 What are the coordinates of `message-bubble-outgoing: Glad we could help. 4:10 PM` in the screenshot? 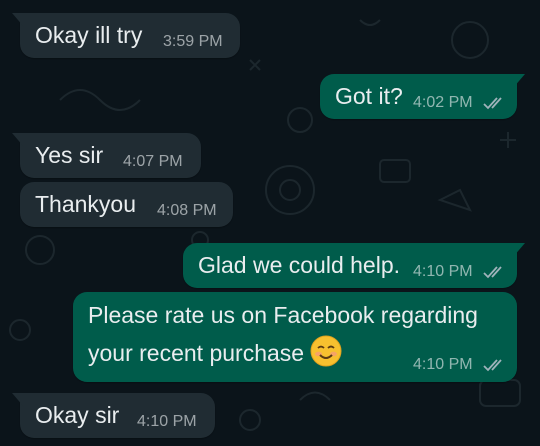 It's located at (354, 265).